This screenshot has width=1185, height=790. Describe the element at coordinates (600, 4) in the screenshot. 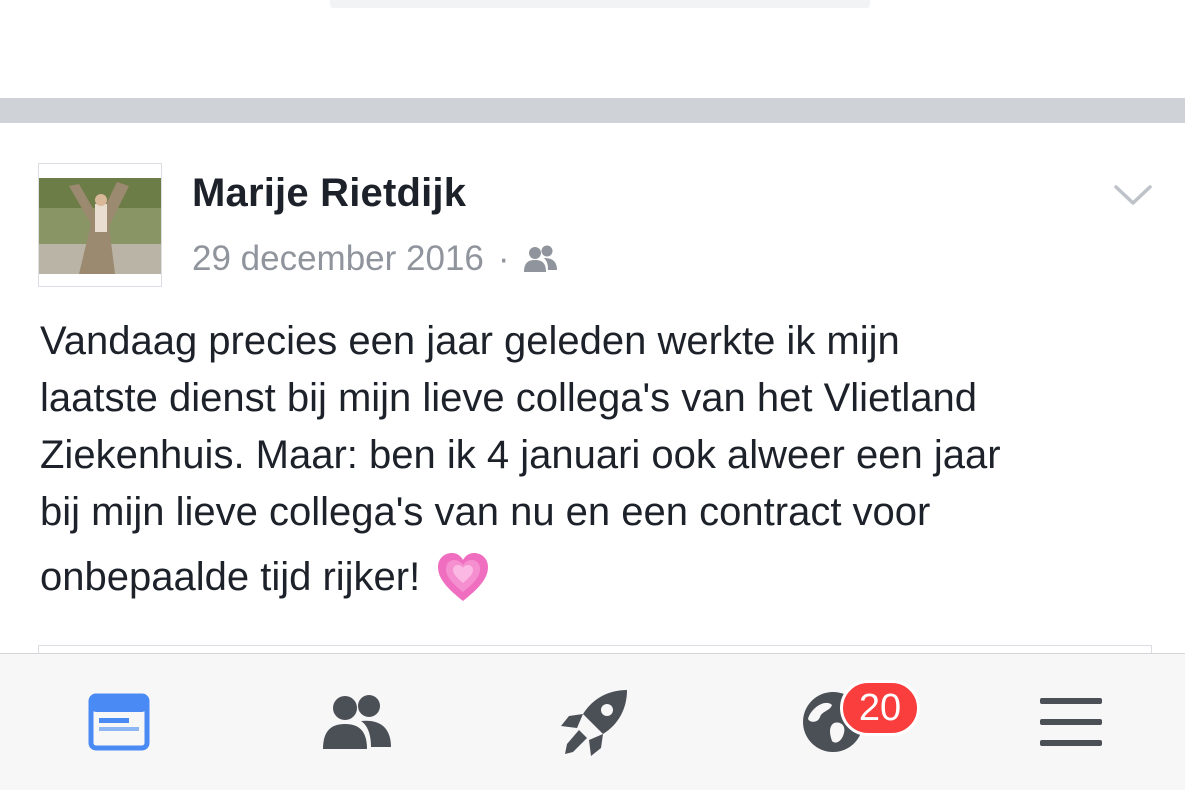

I see `faded-text-remnant` at that location.